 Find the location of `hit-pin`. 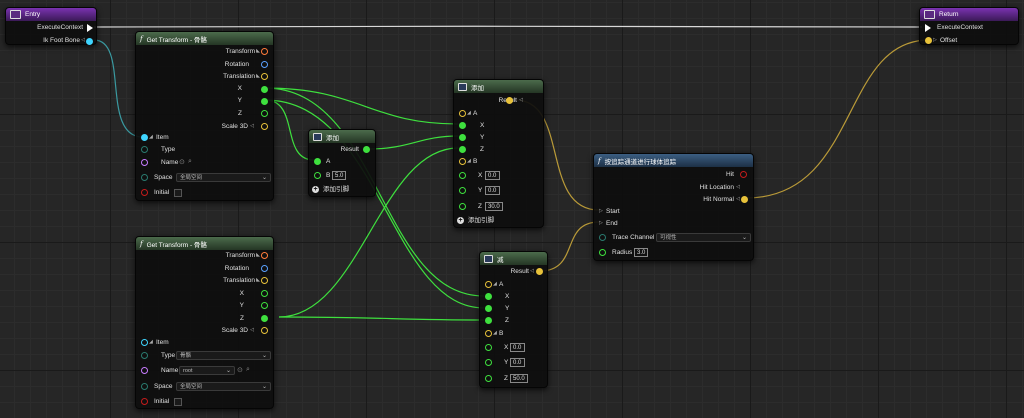

hit-pin is located at coordinates (743, 174).